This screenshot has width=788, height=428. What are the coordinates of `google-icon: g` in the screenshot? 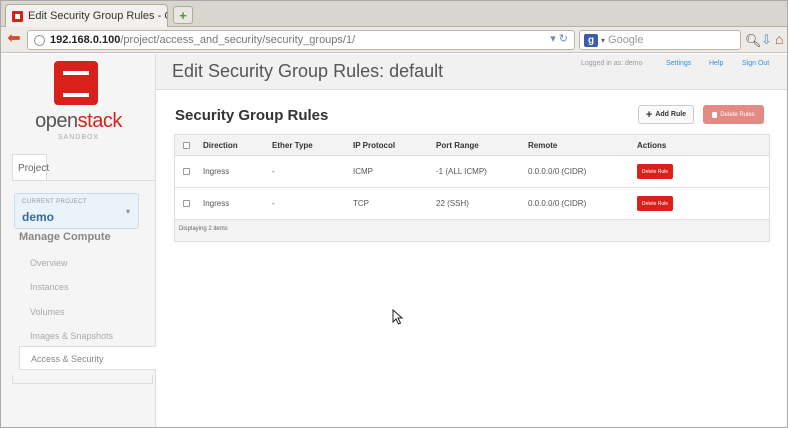 It's located at (591, 40).